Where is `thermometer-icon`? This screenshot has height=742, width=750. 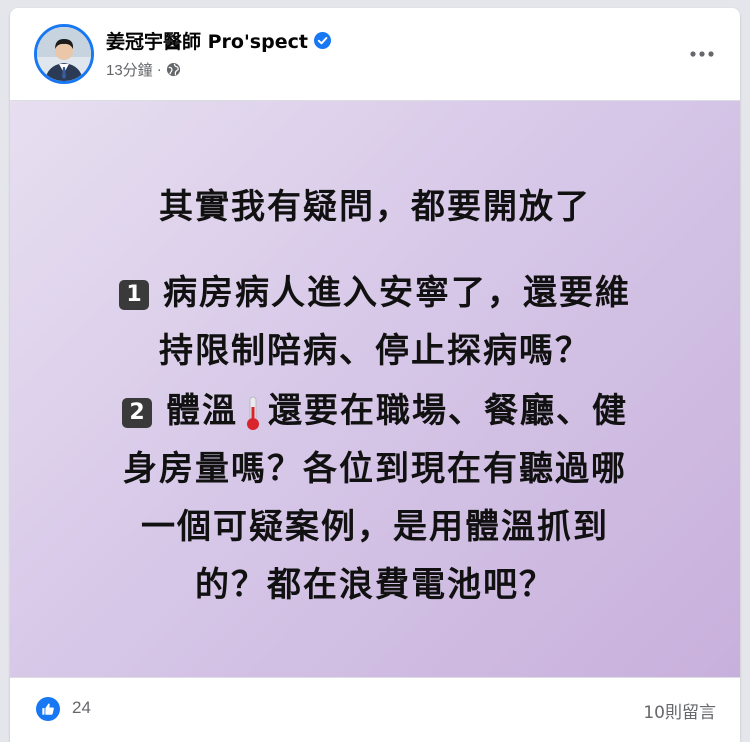
thermometer-icon is located at coordinates (253, 413).